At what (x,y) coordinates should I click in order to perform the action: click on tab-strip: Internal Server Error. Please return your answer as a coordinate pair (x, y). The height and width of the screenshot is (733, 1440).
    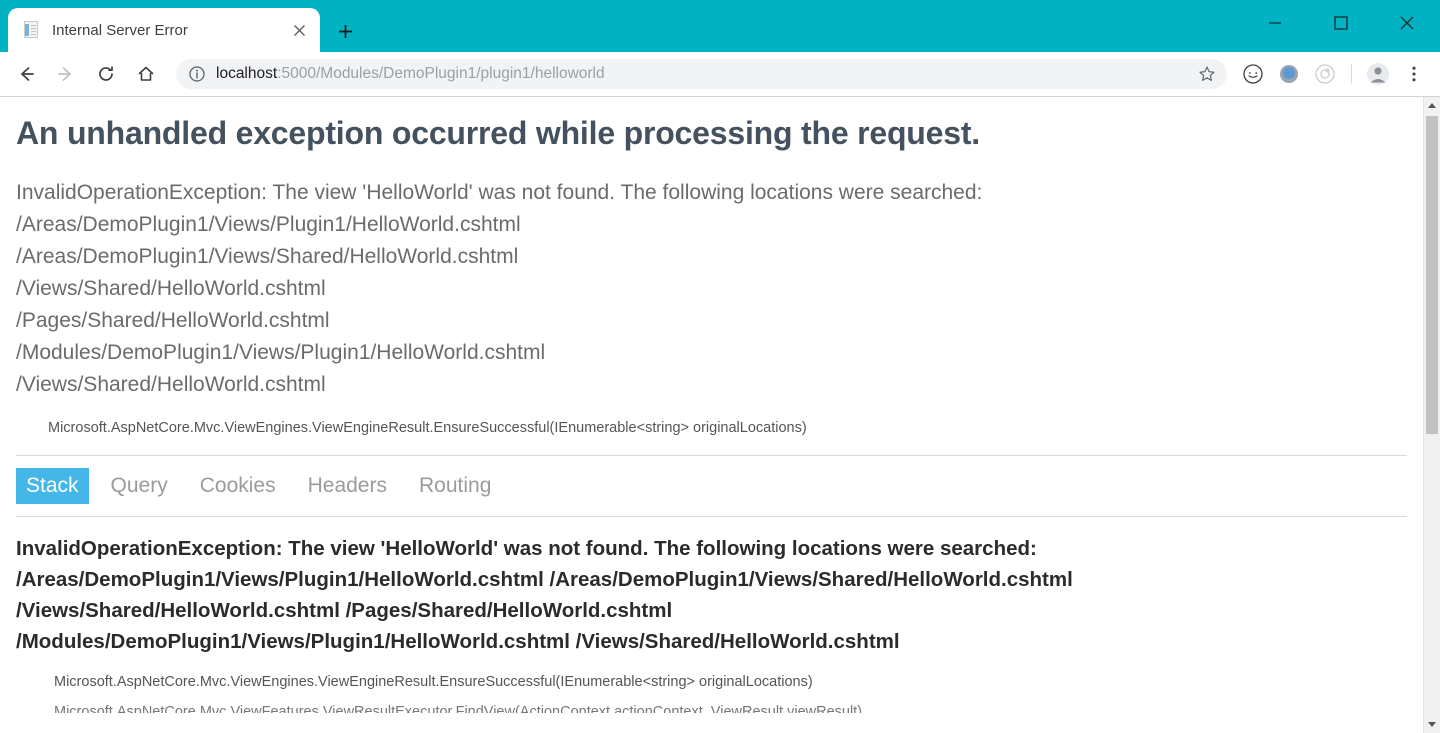
    Looking at the image, I should click on (181, 26).